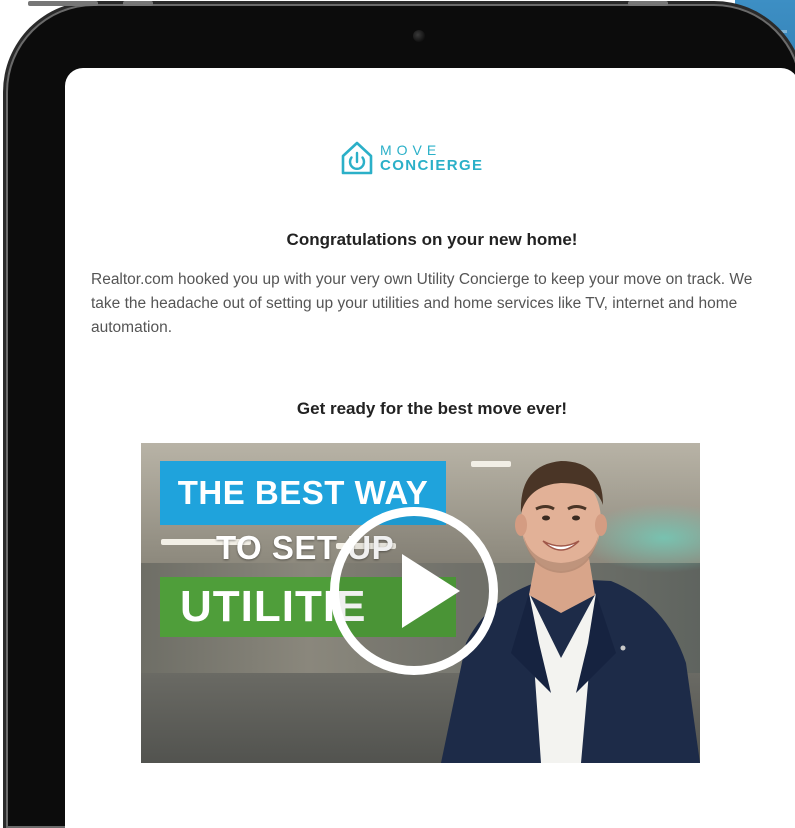 This screenshot has height=828, width=795. I want to click on play-button, so click(414, 591).